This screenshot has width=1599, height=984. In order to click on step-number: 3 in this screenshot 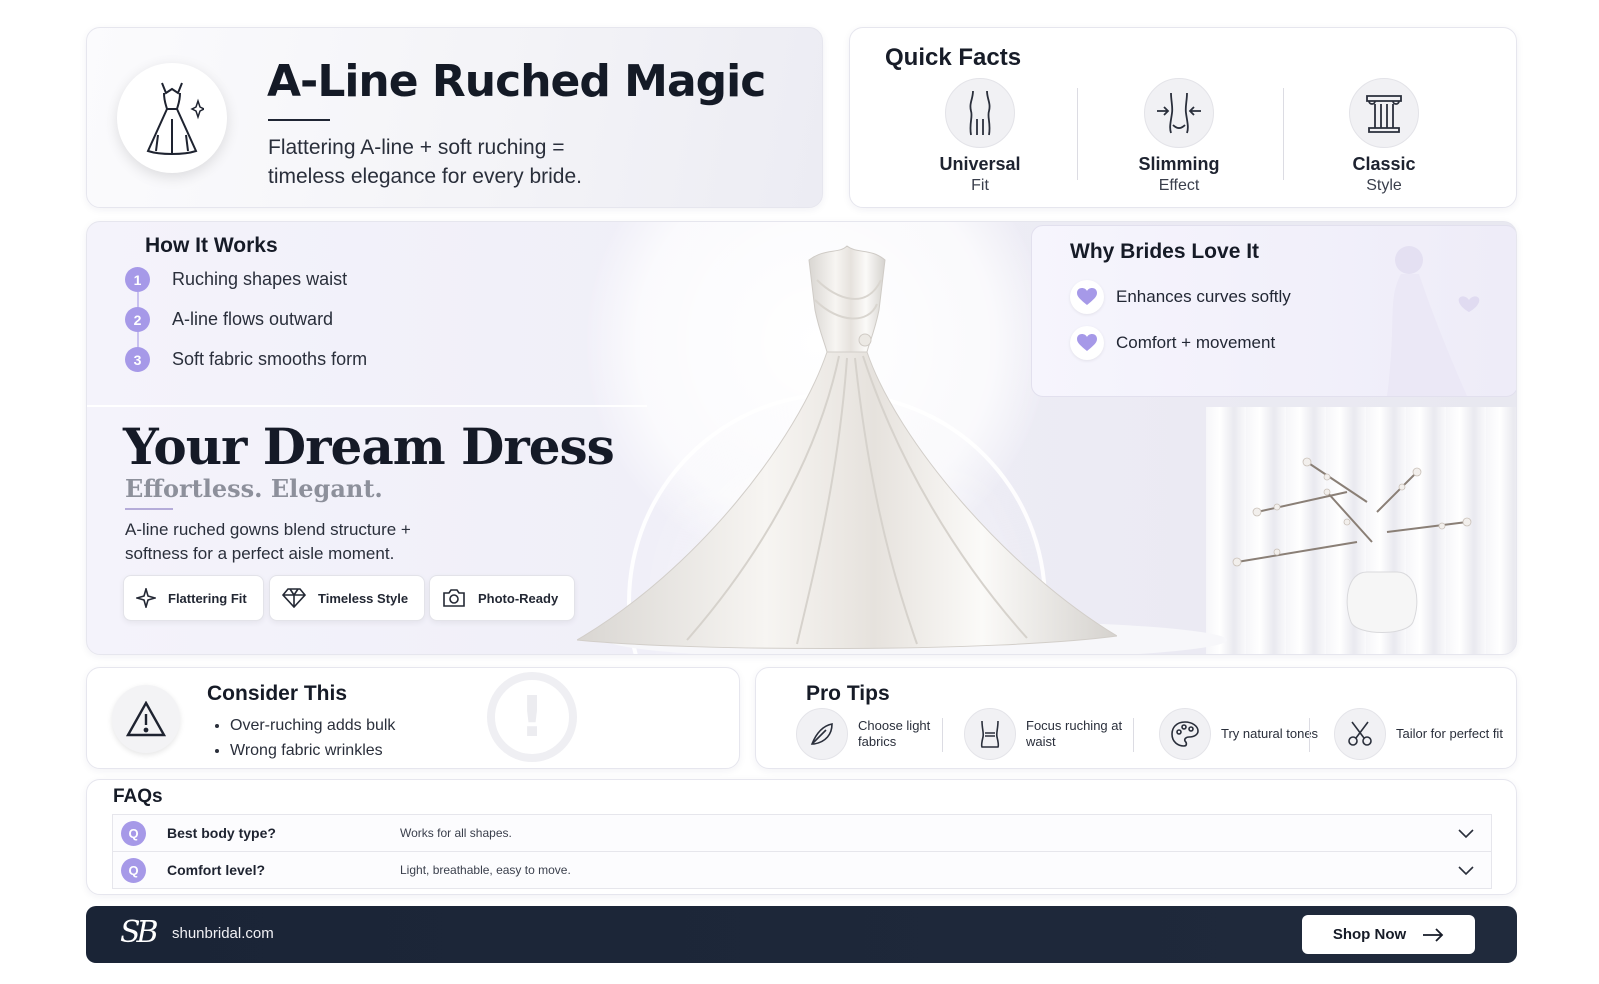, I will do `click(137, 359)`.